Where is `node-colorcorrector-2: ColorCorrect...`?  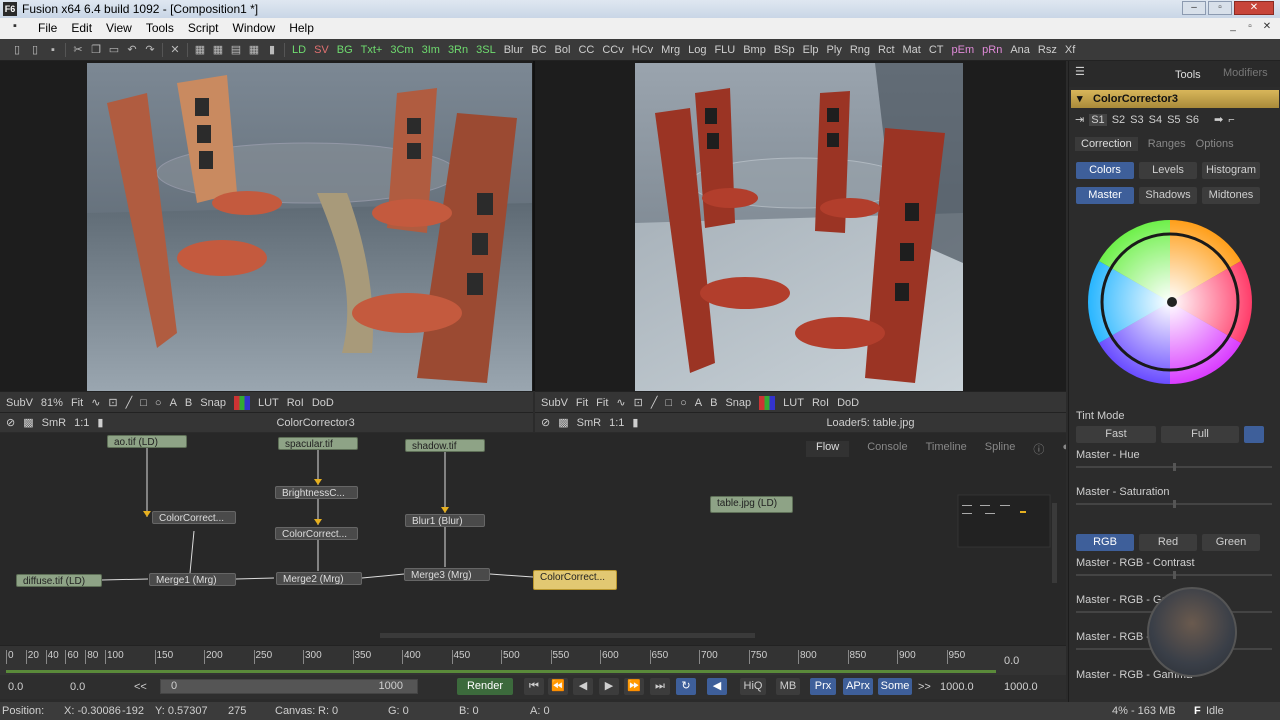
node-colorcorrector-2: ColorCorrect... is located at coordinates (316, 533).